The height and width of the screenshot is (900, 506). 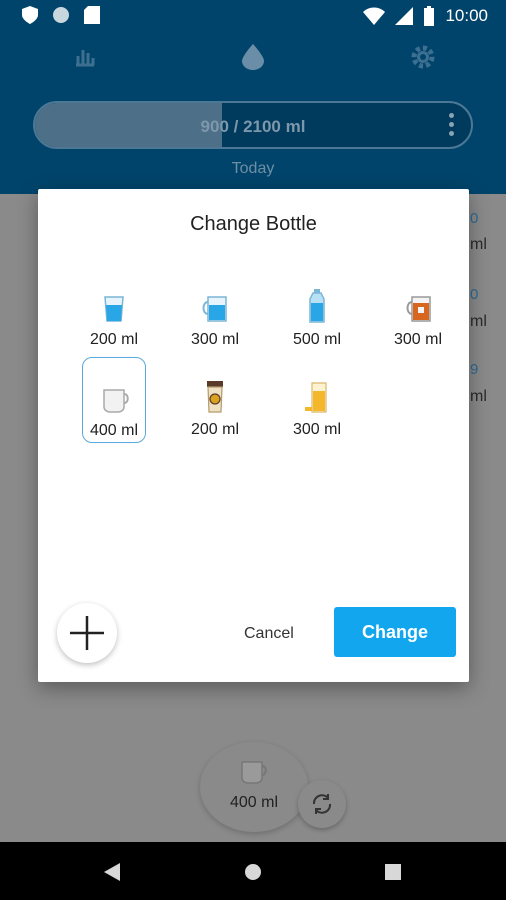 What do you see at coordinates (474, 369) in the screenshot?
I see `history-value: 9` at bounding box center [474, 369].